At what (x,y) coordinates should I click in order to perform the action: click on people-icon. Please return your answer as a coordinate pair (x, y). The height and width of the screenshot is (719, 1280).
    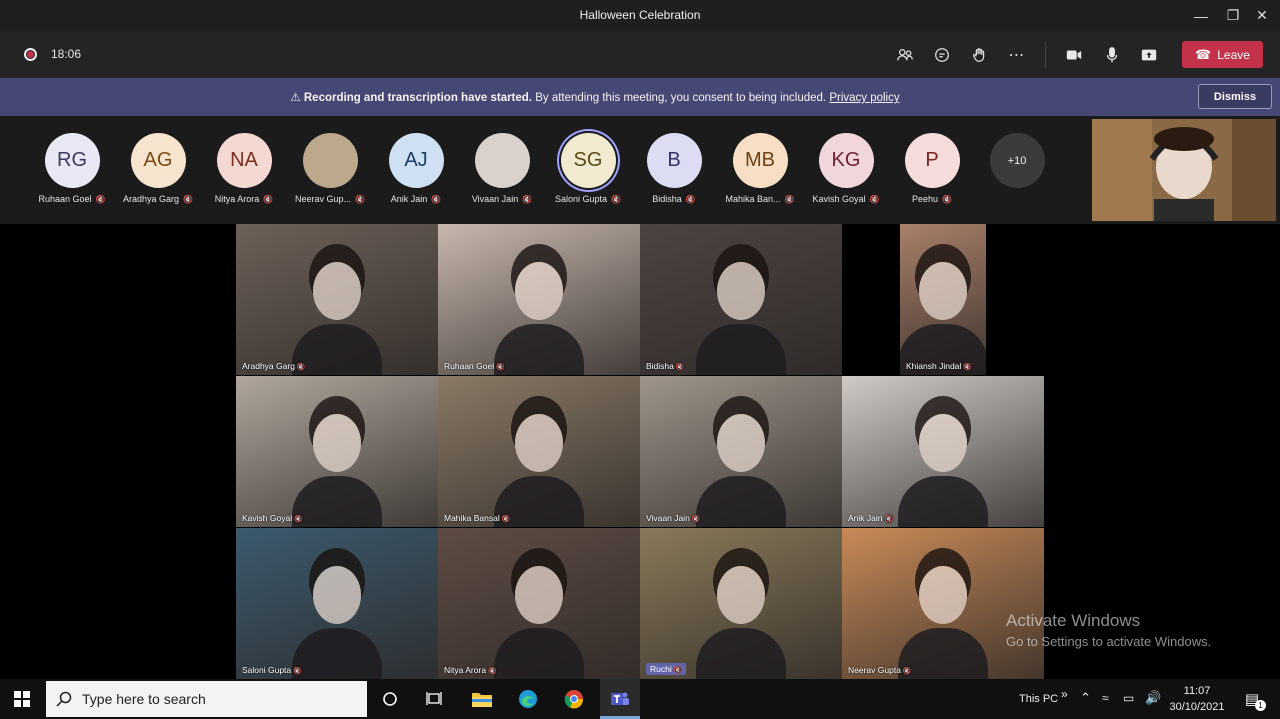
    Looking at the image, I should click on (905, 54).